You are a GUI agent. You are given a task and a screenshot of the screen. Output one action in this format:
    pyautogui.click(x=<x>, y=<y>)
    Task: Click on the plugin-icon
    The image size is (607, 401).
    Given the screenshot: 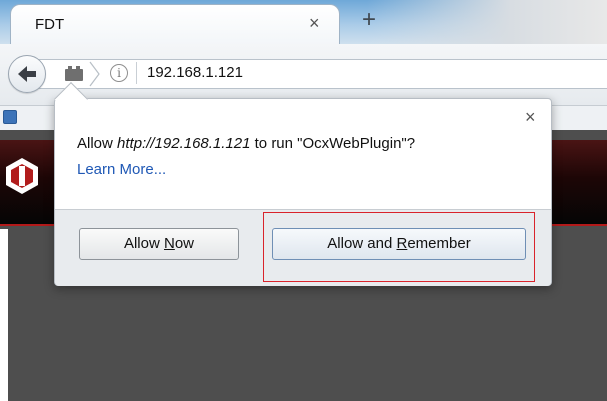 What is the action you would take?
    pyautogui.click(x=74, y=74)
    